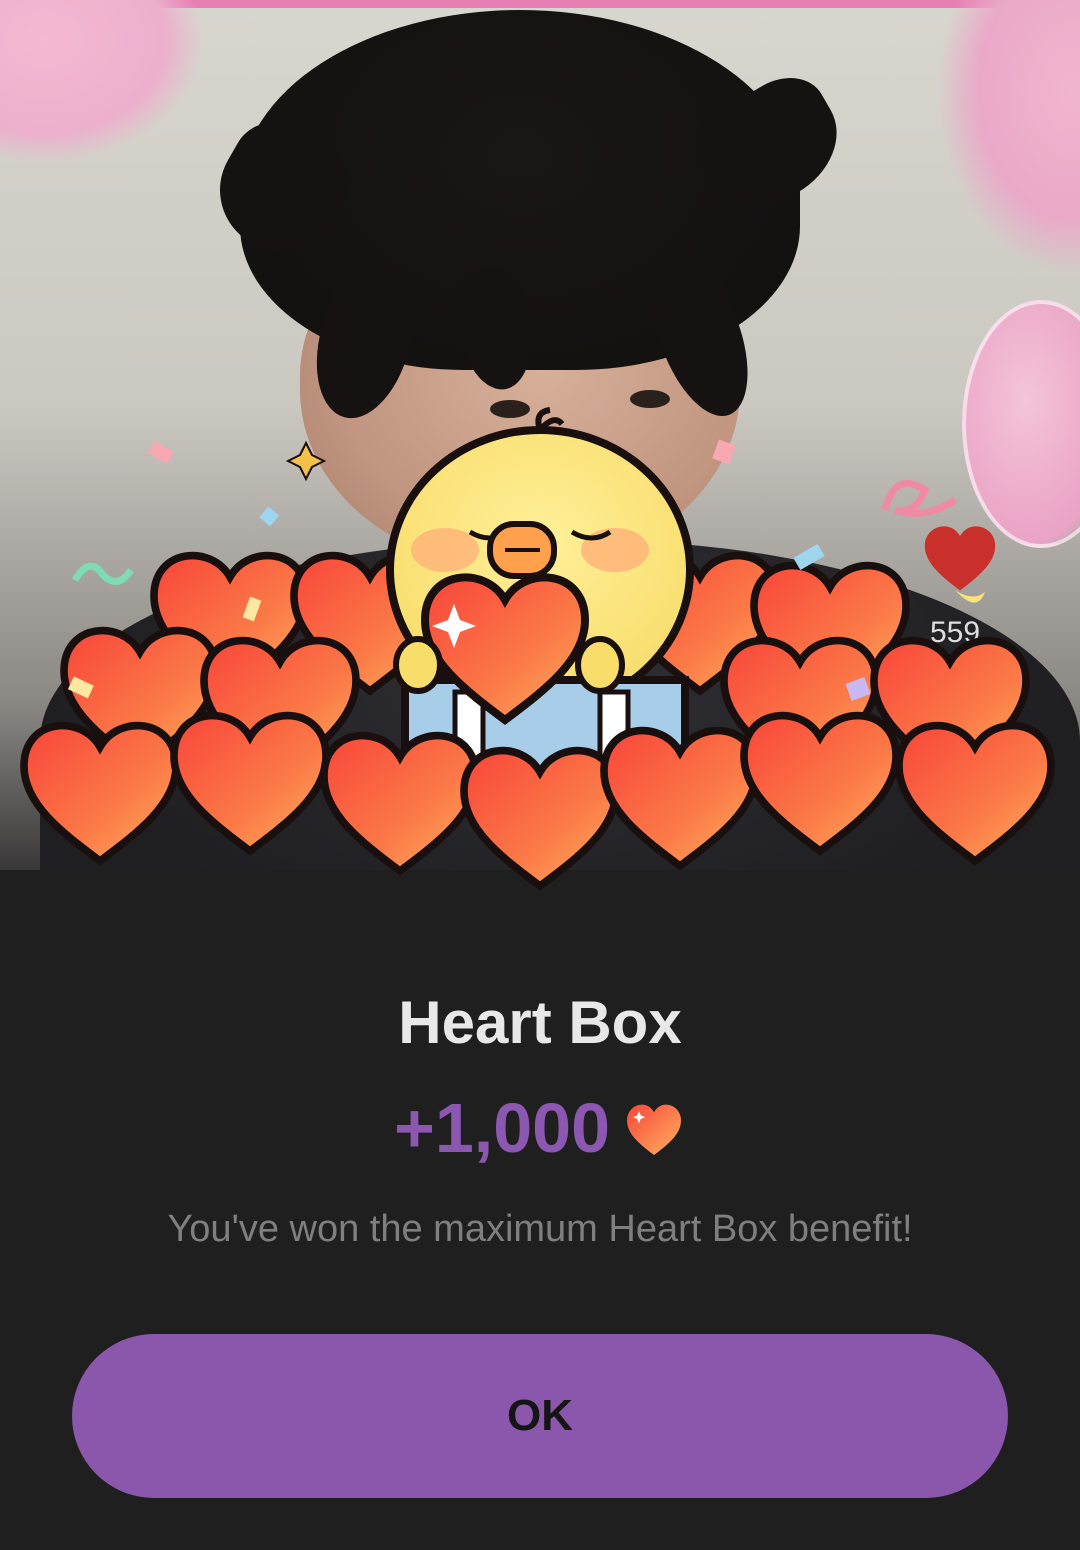  What do you see at coordinates (540, 1022) in the screenshot?
I see `popup-title: Heart Box` at bounding box center [540, 1022].